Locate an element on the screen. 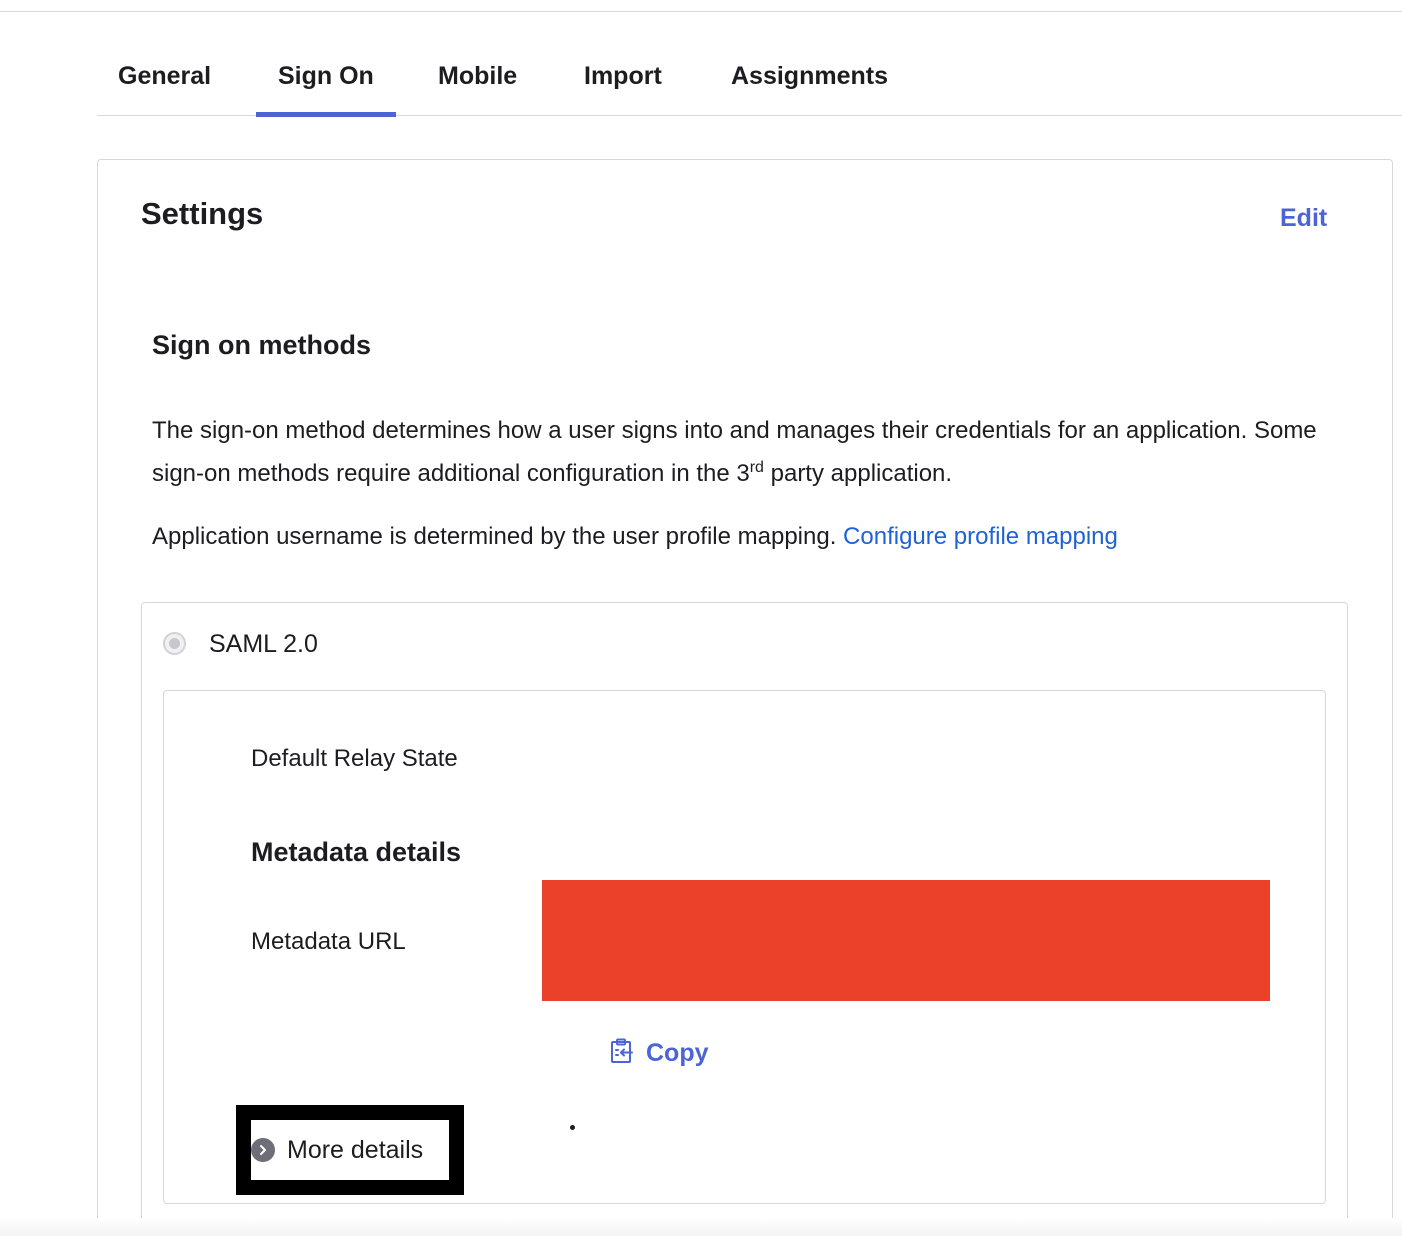 The height and width of the screenshot is (1236, 1402). chevron-right-circle-icon is located at coordinates (263, 1150).